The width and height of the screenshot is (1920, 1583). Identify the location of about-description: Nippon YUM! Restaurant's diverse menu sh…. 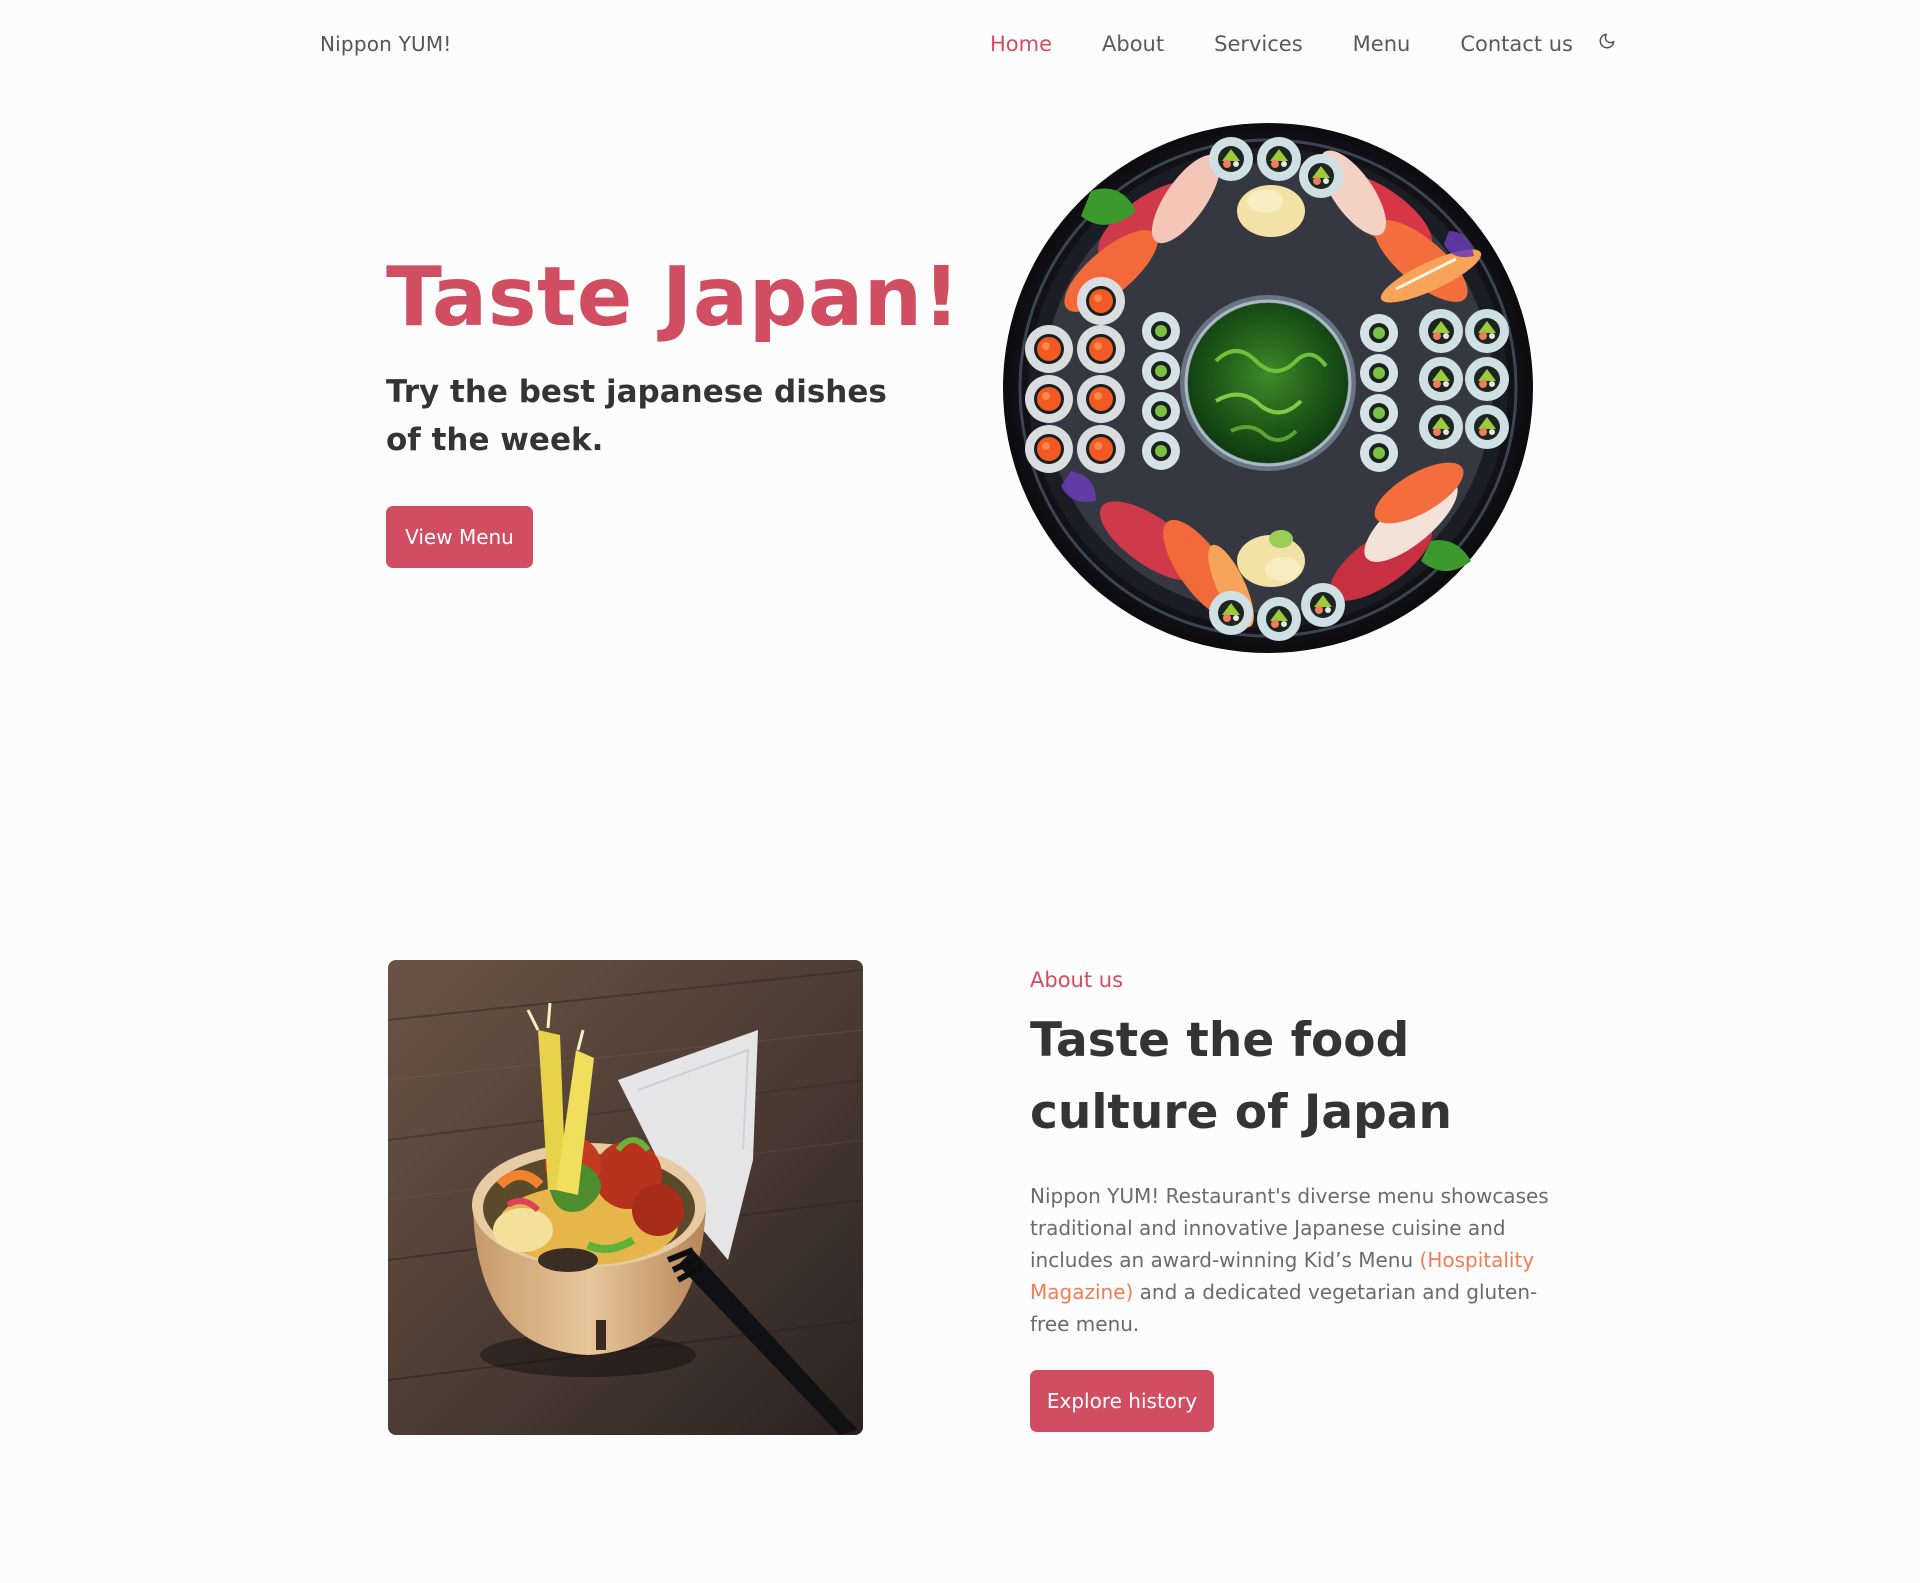
(1300, 1260).